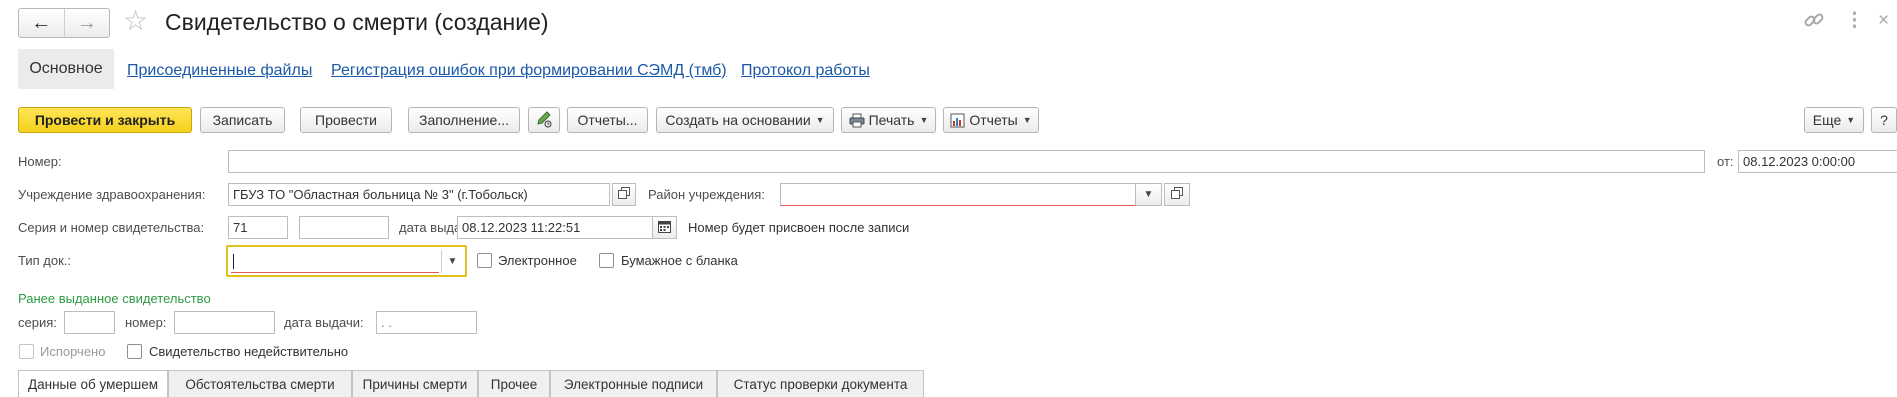  Describe the element at coordinates (805, 71) in the screenshot. I see `tab-work-protocol: Протокол работы` at that location.